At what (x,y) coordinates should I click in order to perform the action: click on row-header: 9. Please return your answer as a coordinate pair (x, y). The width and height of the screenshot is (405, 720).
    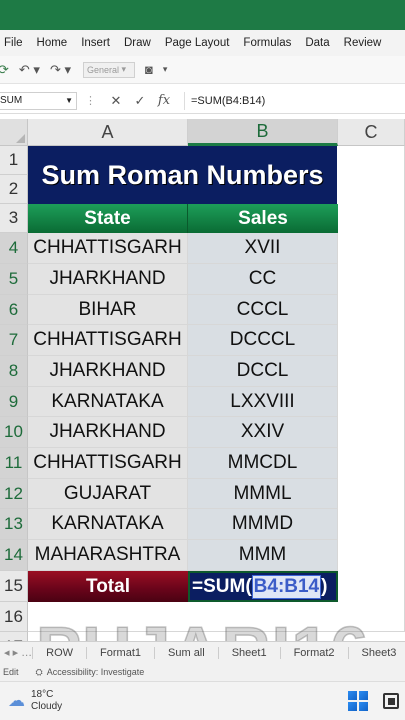
    Looking at the image, I should click on (14, 402).